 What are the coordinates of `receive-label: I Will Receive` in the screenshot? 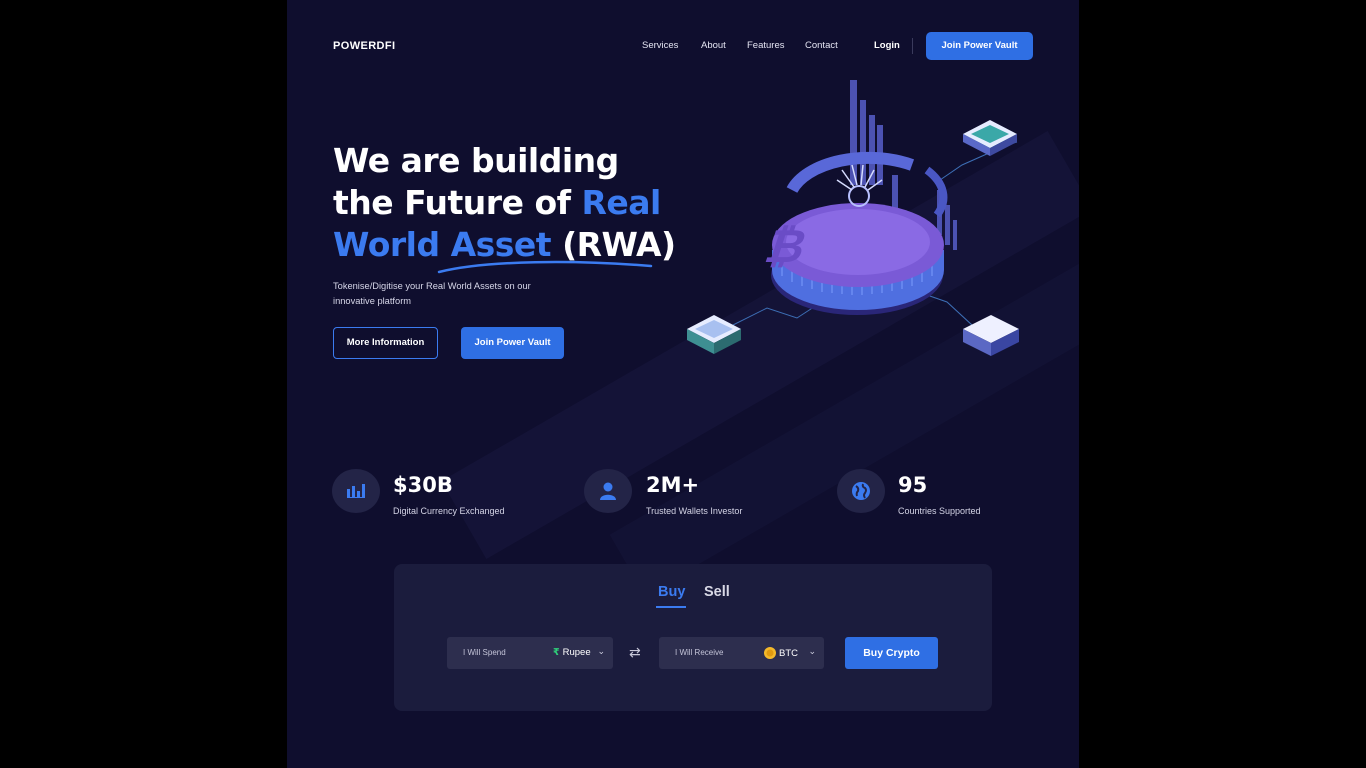 It's located at (699, 652).